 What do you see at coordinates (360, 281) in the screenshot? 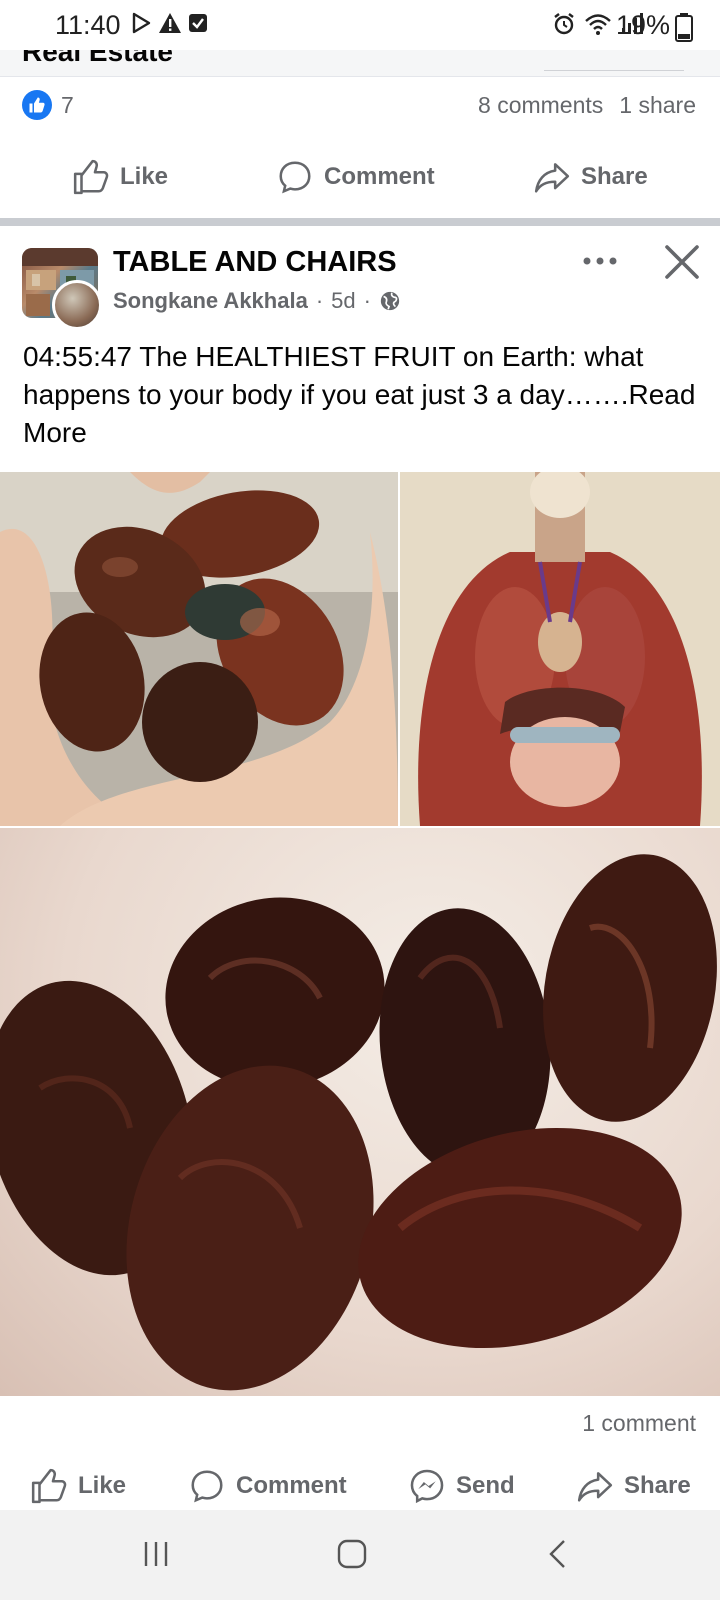
I see `post-header: TABLE AND CHAIRS Songkane Akkhala · 5d ·` at bounding box center [360, 281].